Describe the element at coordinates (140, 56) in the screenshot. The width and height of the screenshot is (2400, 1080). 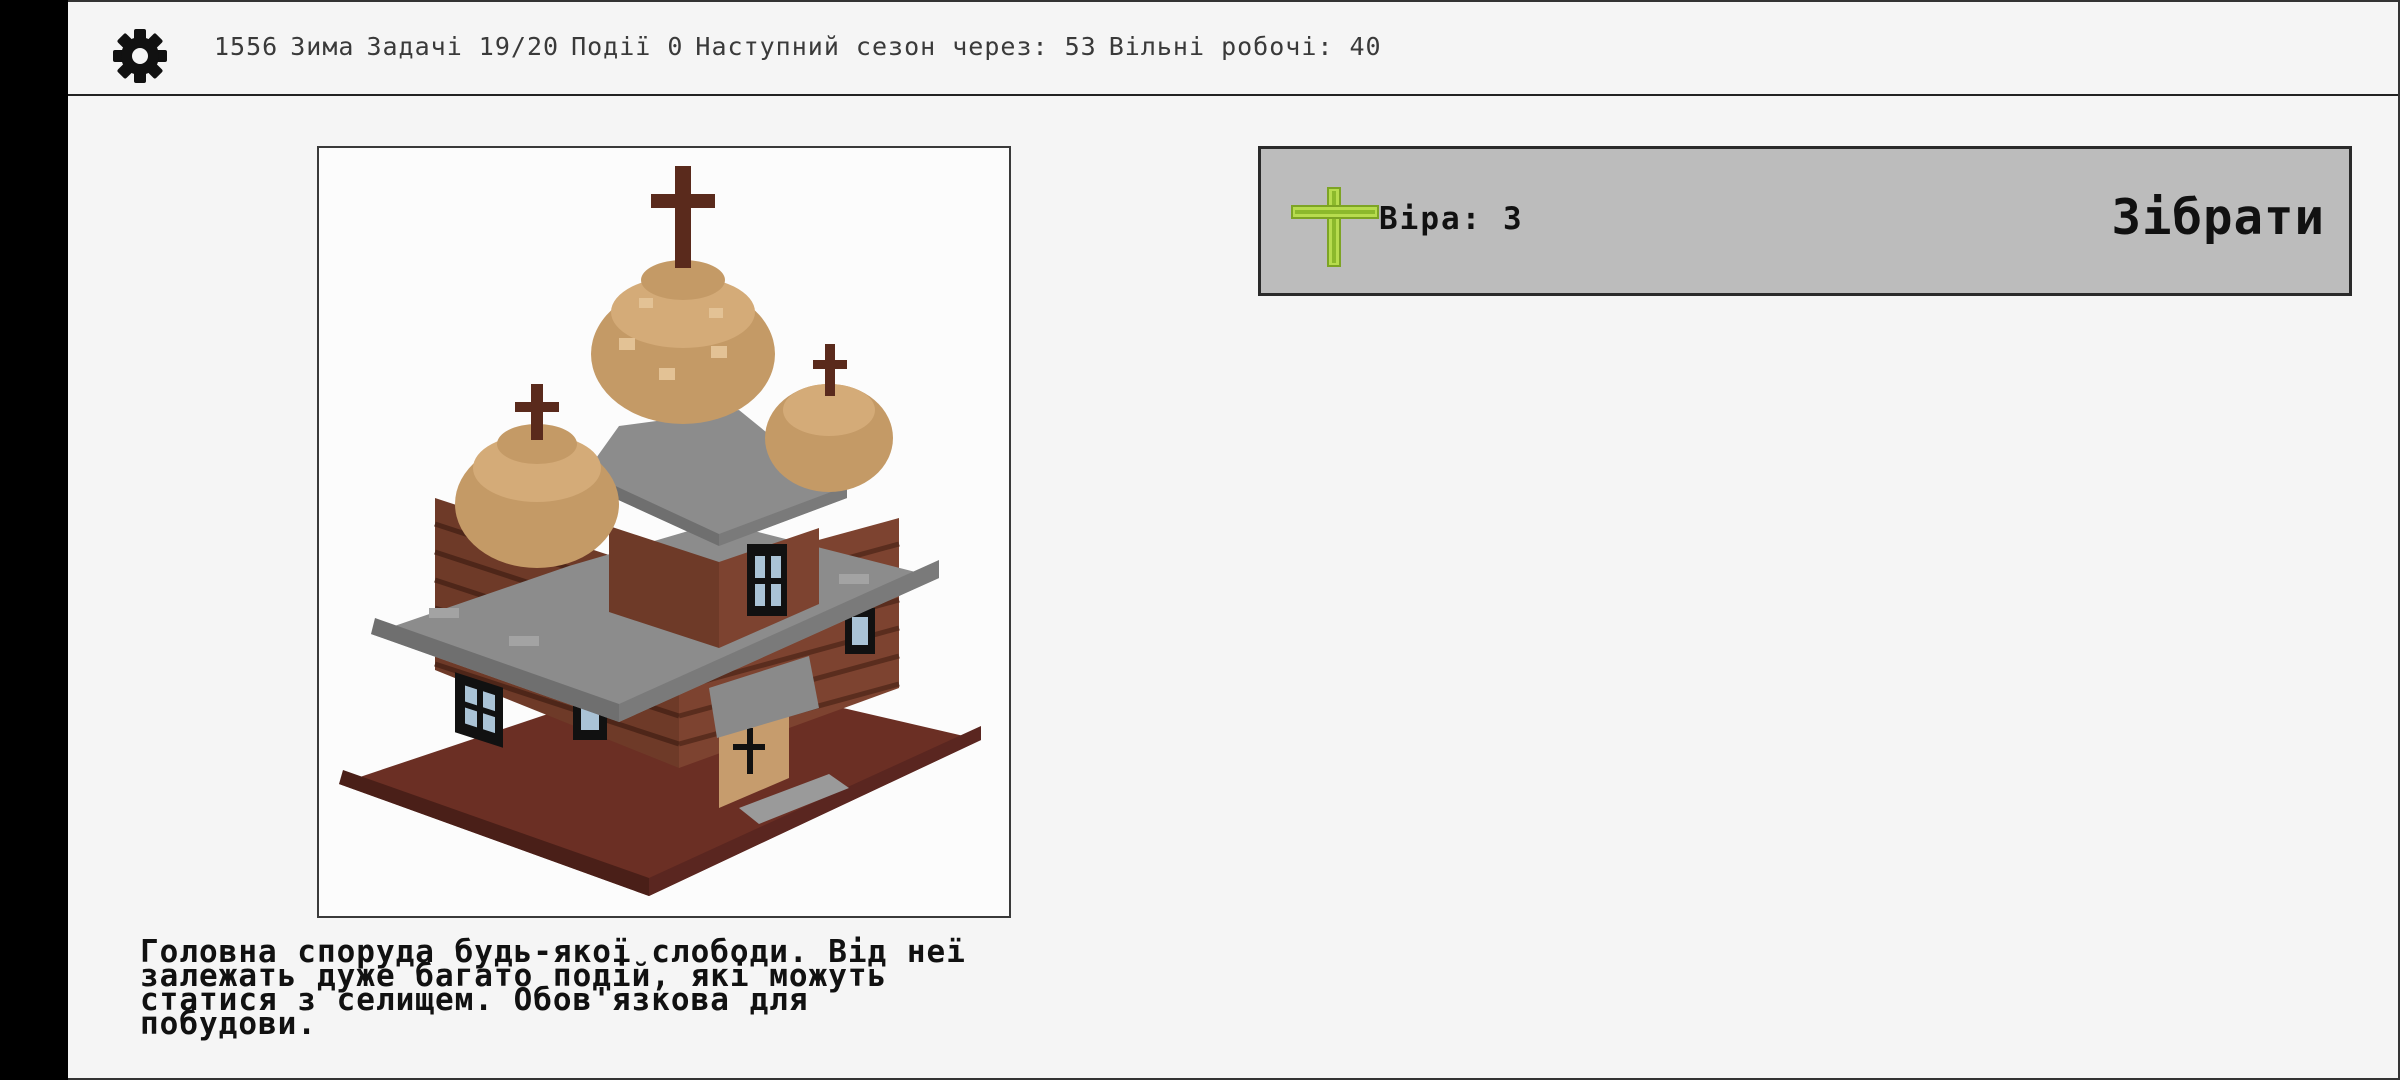
I see `gear-icon` at that location.